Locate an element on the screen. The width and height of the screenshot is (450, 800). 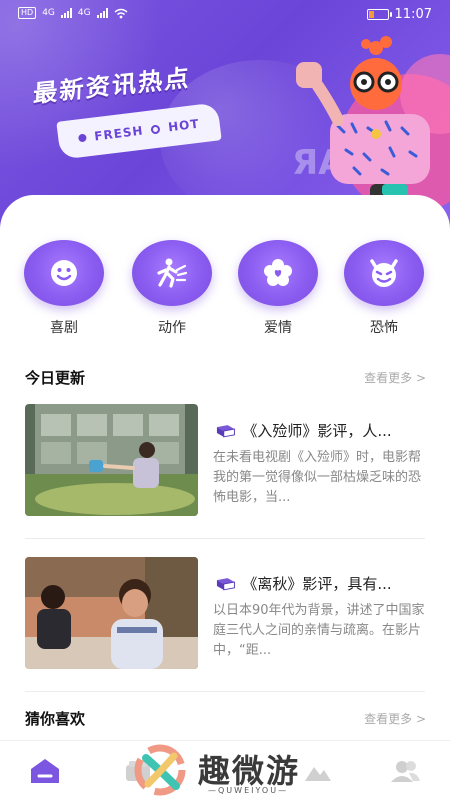
category-romance: 爱情 is located at coordinates (278, 288).